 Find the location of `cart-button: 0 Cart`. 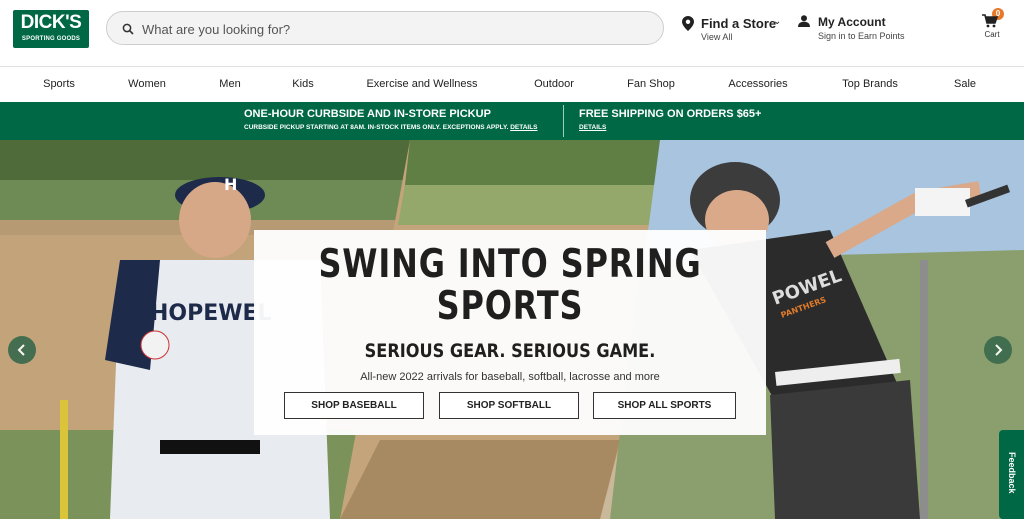

cart-button: 0 Cart is located at coordinates (992, 25).